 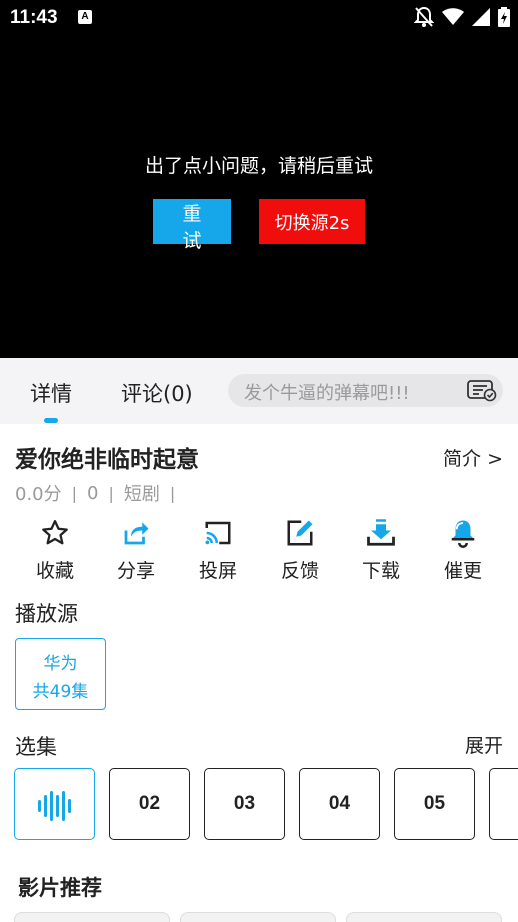 I want to click on episode-item: 02, so click(x=149, y=804).